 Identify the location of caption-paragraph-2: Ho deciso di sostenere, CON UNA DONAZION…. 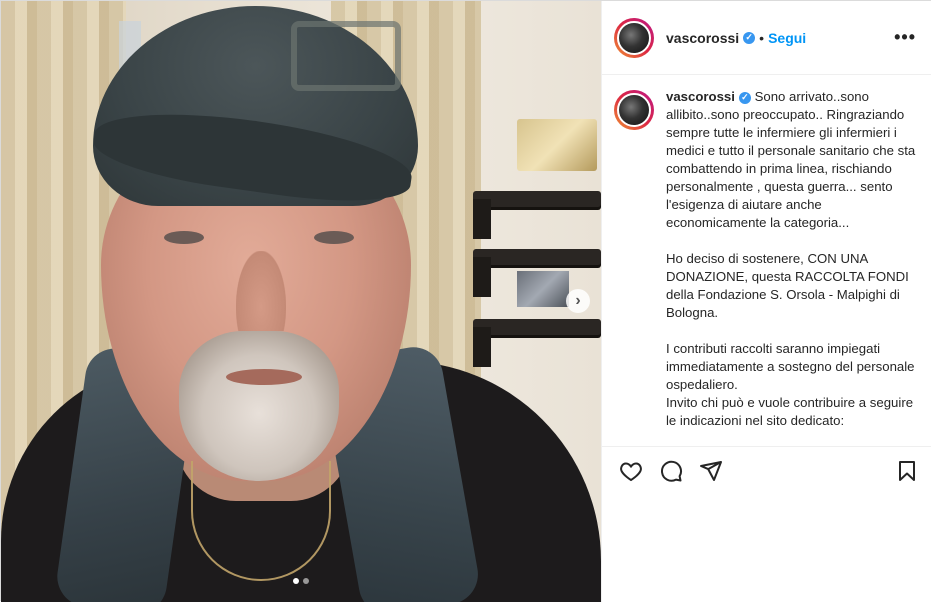
(789, 285).